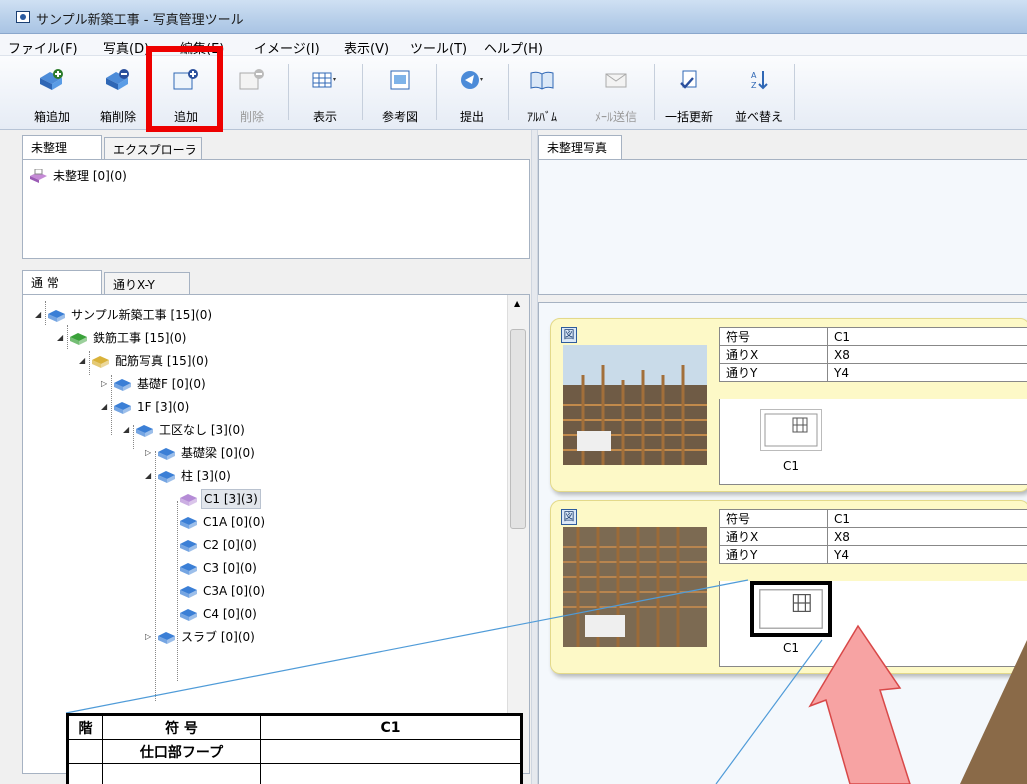 The width and height of the screenshot is (1027, 784). What do you see at coordinates (859, 704) in the screenshot?
I see `red-arrow` at bounding box center [859, 704].